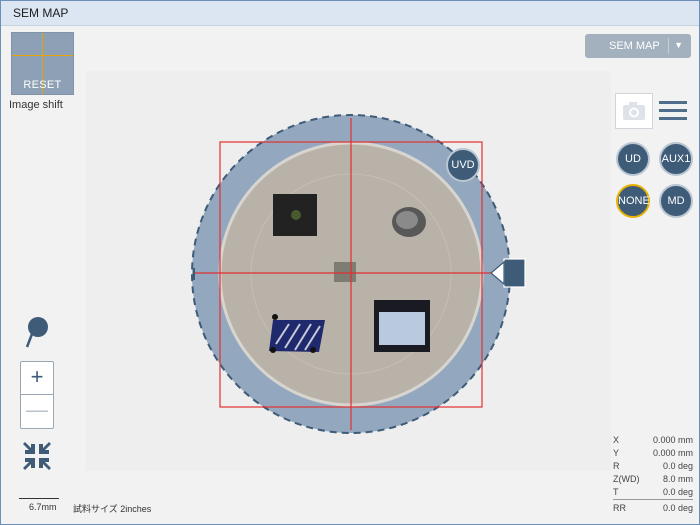  I want to click on collapse-arrows-icon, so click(37, 456).